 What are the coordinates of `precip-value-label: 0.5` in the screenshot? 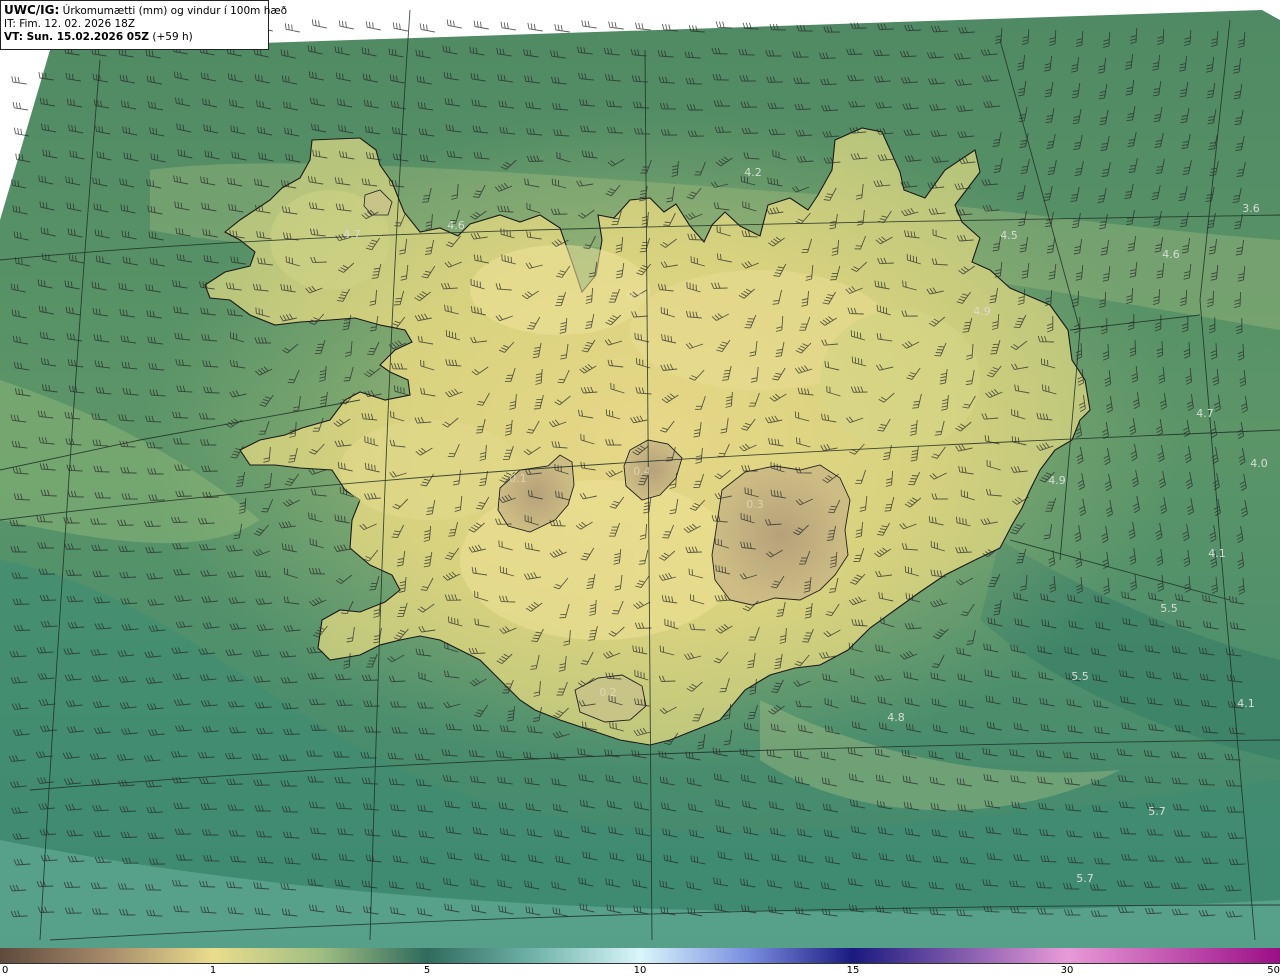 It's located at (635, 295).